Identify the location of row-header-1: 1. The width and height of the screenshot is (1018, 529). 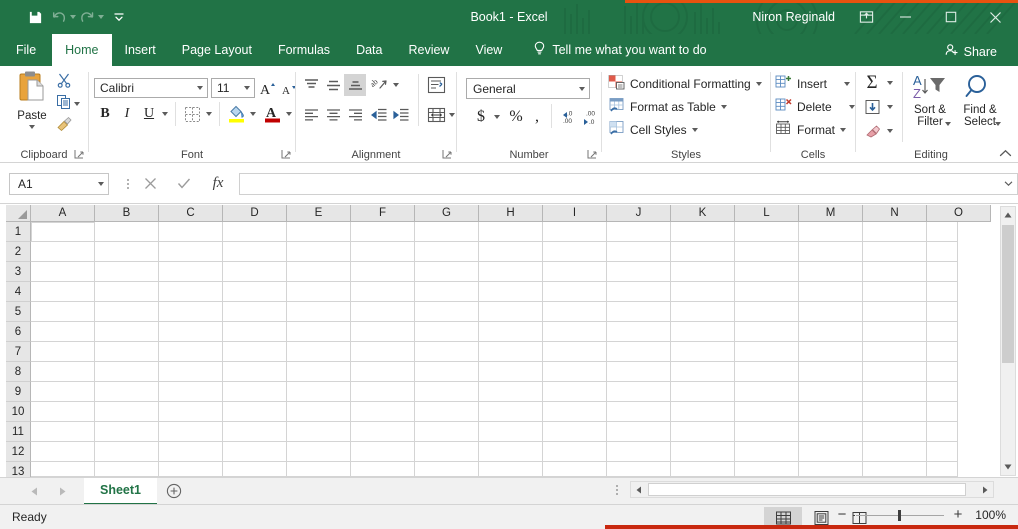
(18, 232).